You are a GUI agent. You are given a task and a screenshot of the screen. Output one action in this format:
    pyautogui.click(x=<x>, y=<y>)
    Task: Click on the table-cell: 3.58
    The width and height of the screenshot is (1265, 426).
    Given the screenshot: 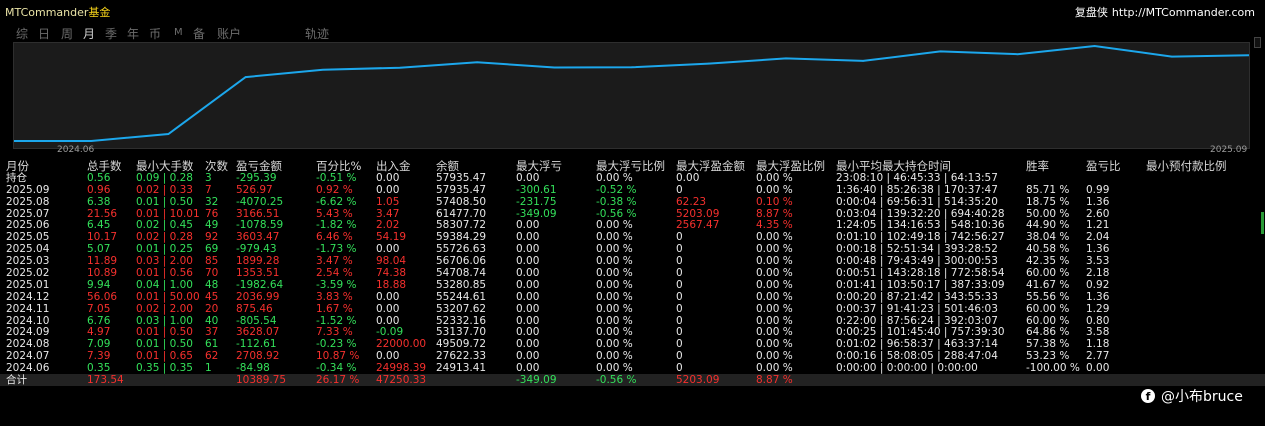 What is the action you would take?
    pyautogui.click(x=1098, y=332)
    